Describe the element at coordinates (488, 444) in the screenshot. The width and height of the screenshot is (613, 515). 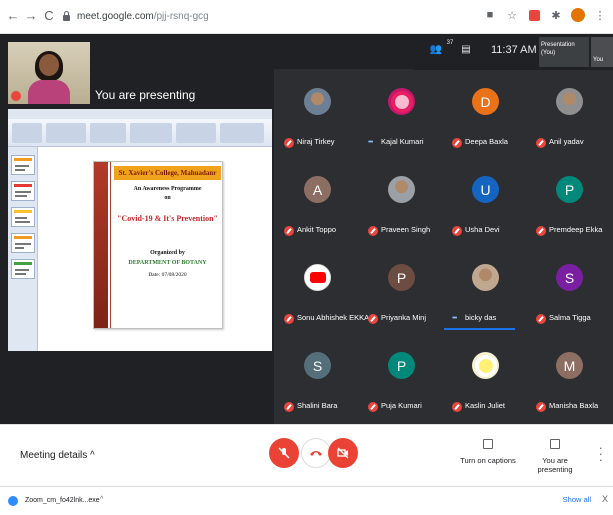
I see `captions-icon` at that location.